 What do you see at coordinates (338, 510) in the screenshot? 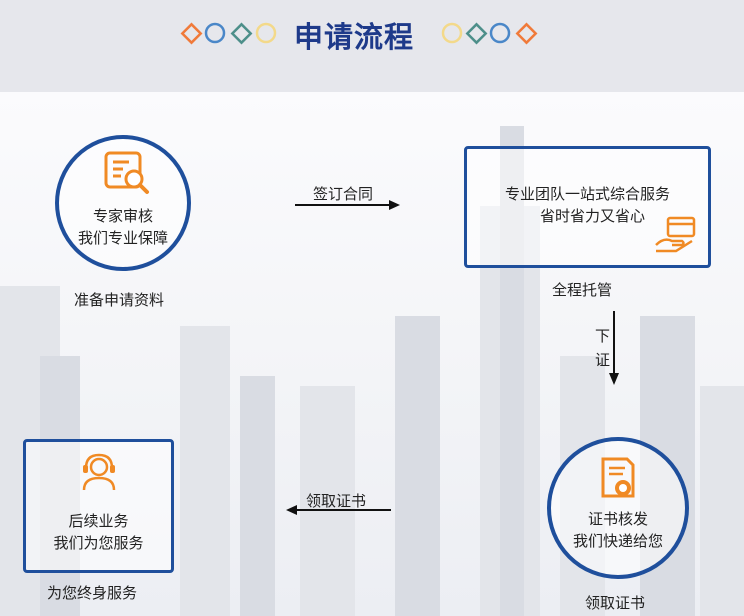
I see `arrow-left-icon` at bounding box center [338, 510].